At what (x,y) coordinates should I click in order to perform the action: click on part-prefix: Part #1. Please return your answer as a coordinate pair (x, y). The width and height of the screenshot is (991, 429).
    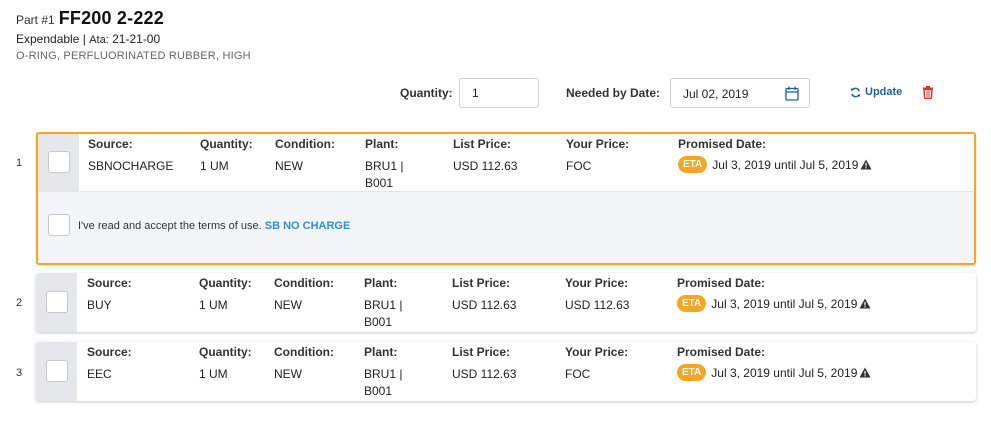
    Looking at the image, I should click on (35, 20).